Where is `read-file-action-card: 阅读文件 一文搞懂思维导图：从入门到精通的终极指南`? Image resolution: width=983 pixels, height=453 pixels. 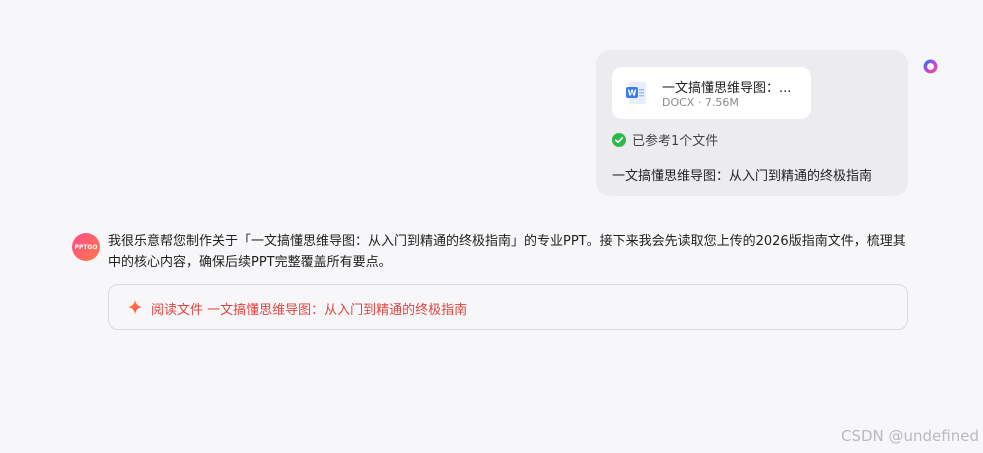 read-file-action-card: 阅读文件 一文搞懂思维导图：从入门到精通的终极指南 is located at coordinates (508, 307).